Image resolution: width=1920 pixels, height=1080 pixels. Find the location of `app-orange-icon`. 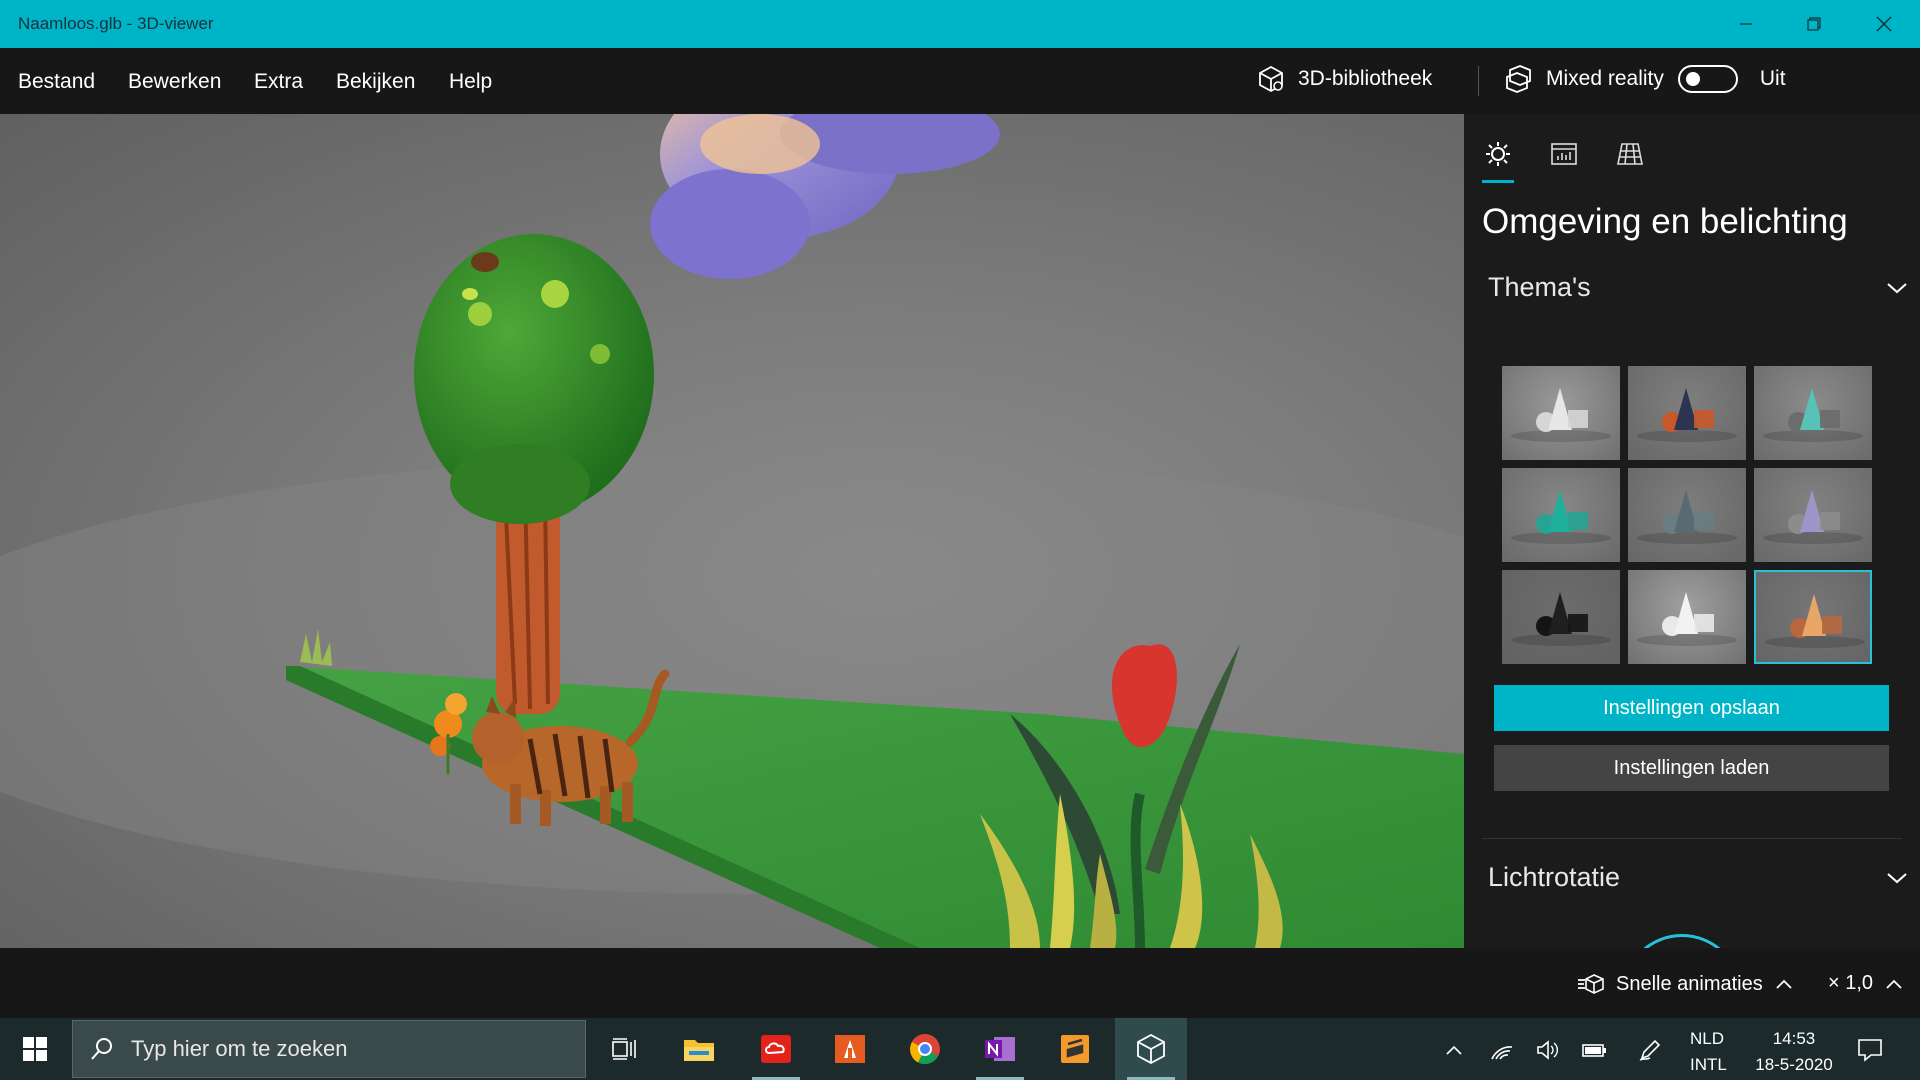

app-orange-icon is located at coordinates (850, 1049).